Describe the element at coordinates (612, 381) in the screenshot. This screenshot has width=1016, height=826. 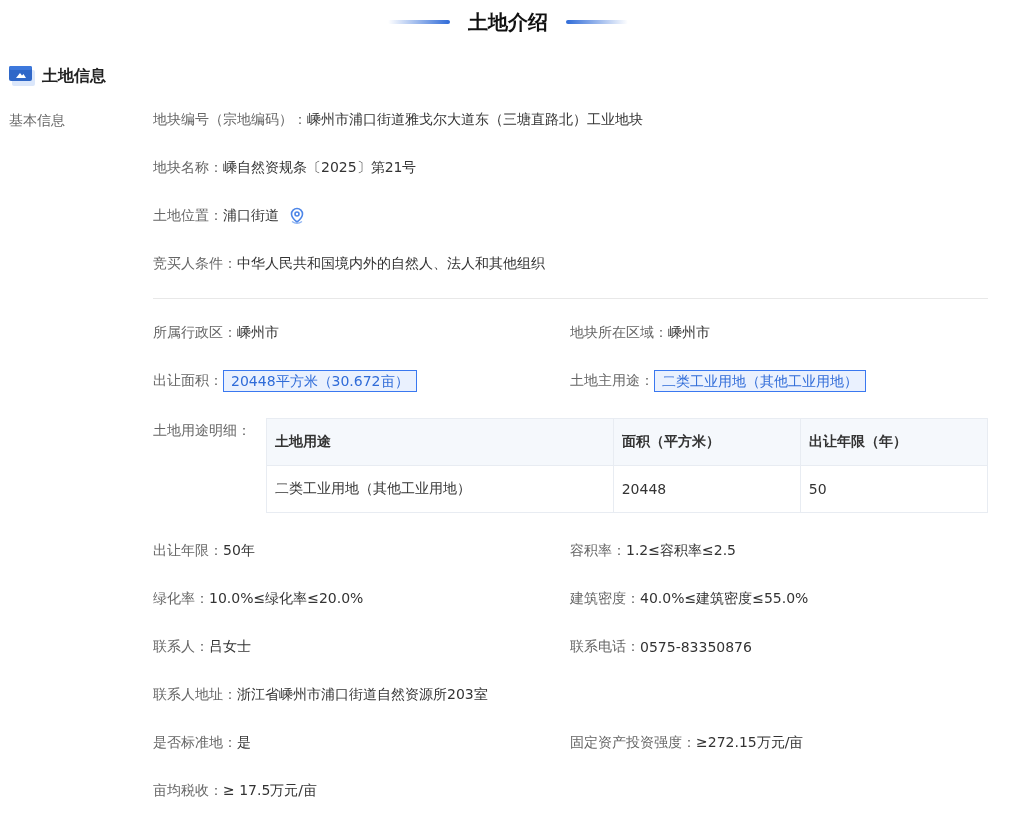
I see `field-label: 土地主用途：` at that location.